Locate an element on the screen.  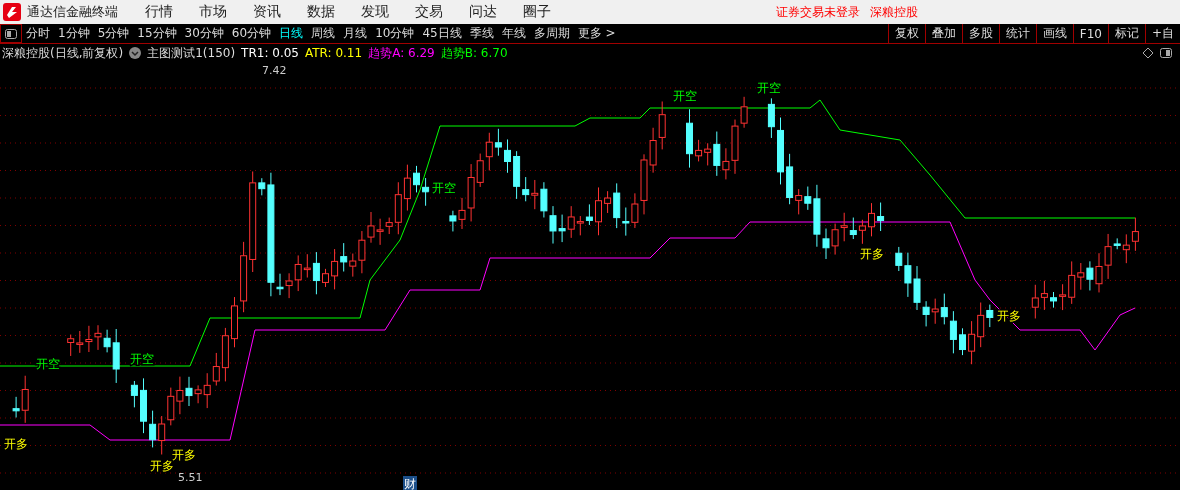
diamond-icon is located at coordinates (1148, 53).